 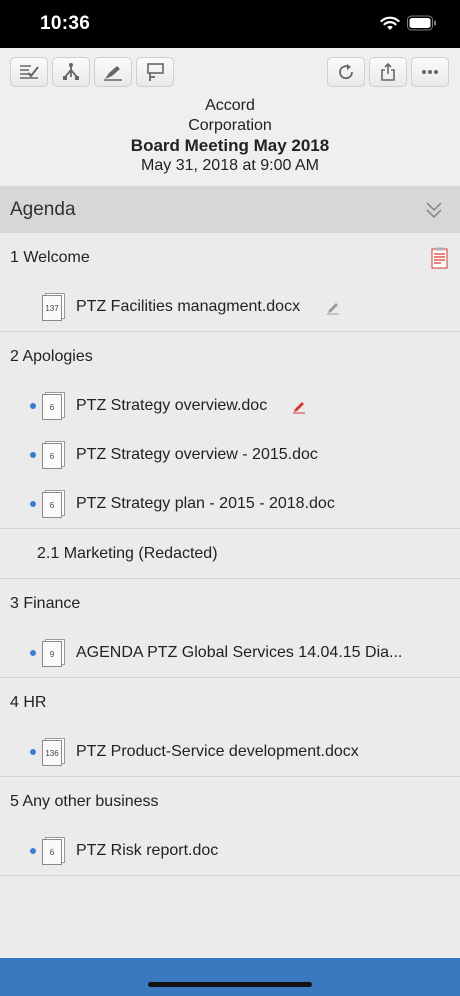 I want to click on hierarchy-icon, so click(x=71, y=71).